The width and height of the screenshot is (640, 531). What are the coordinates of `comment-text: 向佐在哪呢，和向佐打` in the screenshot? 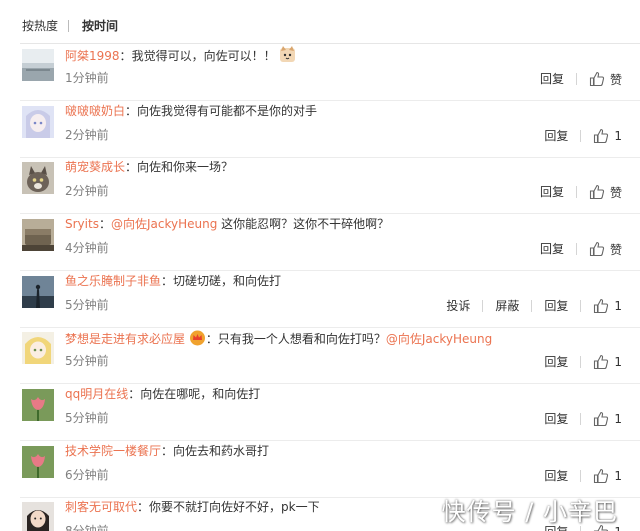 It's located at (200, 394).